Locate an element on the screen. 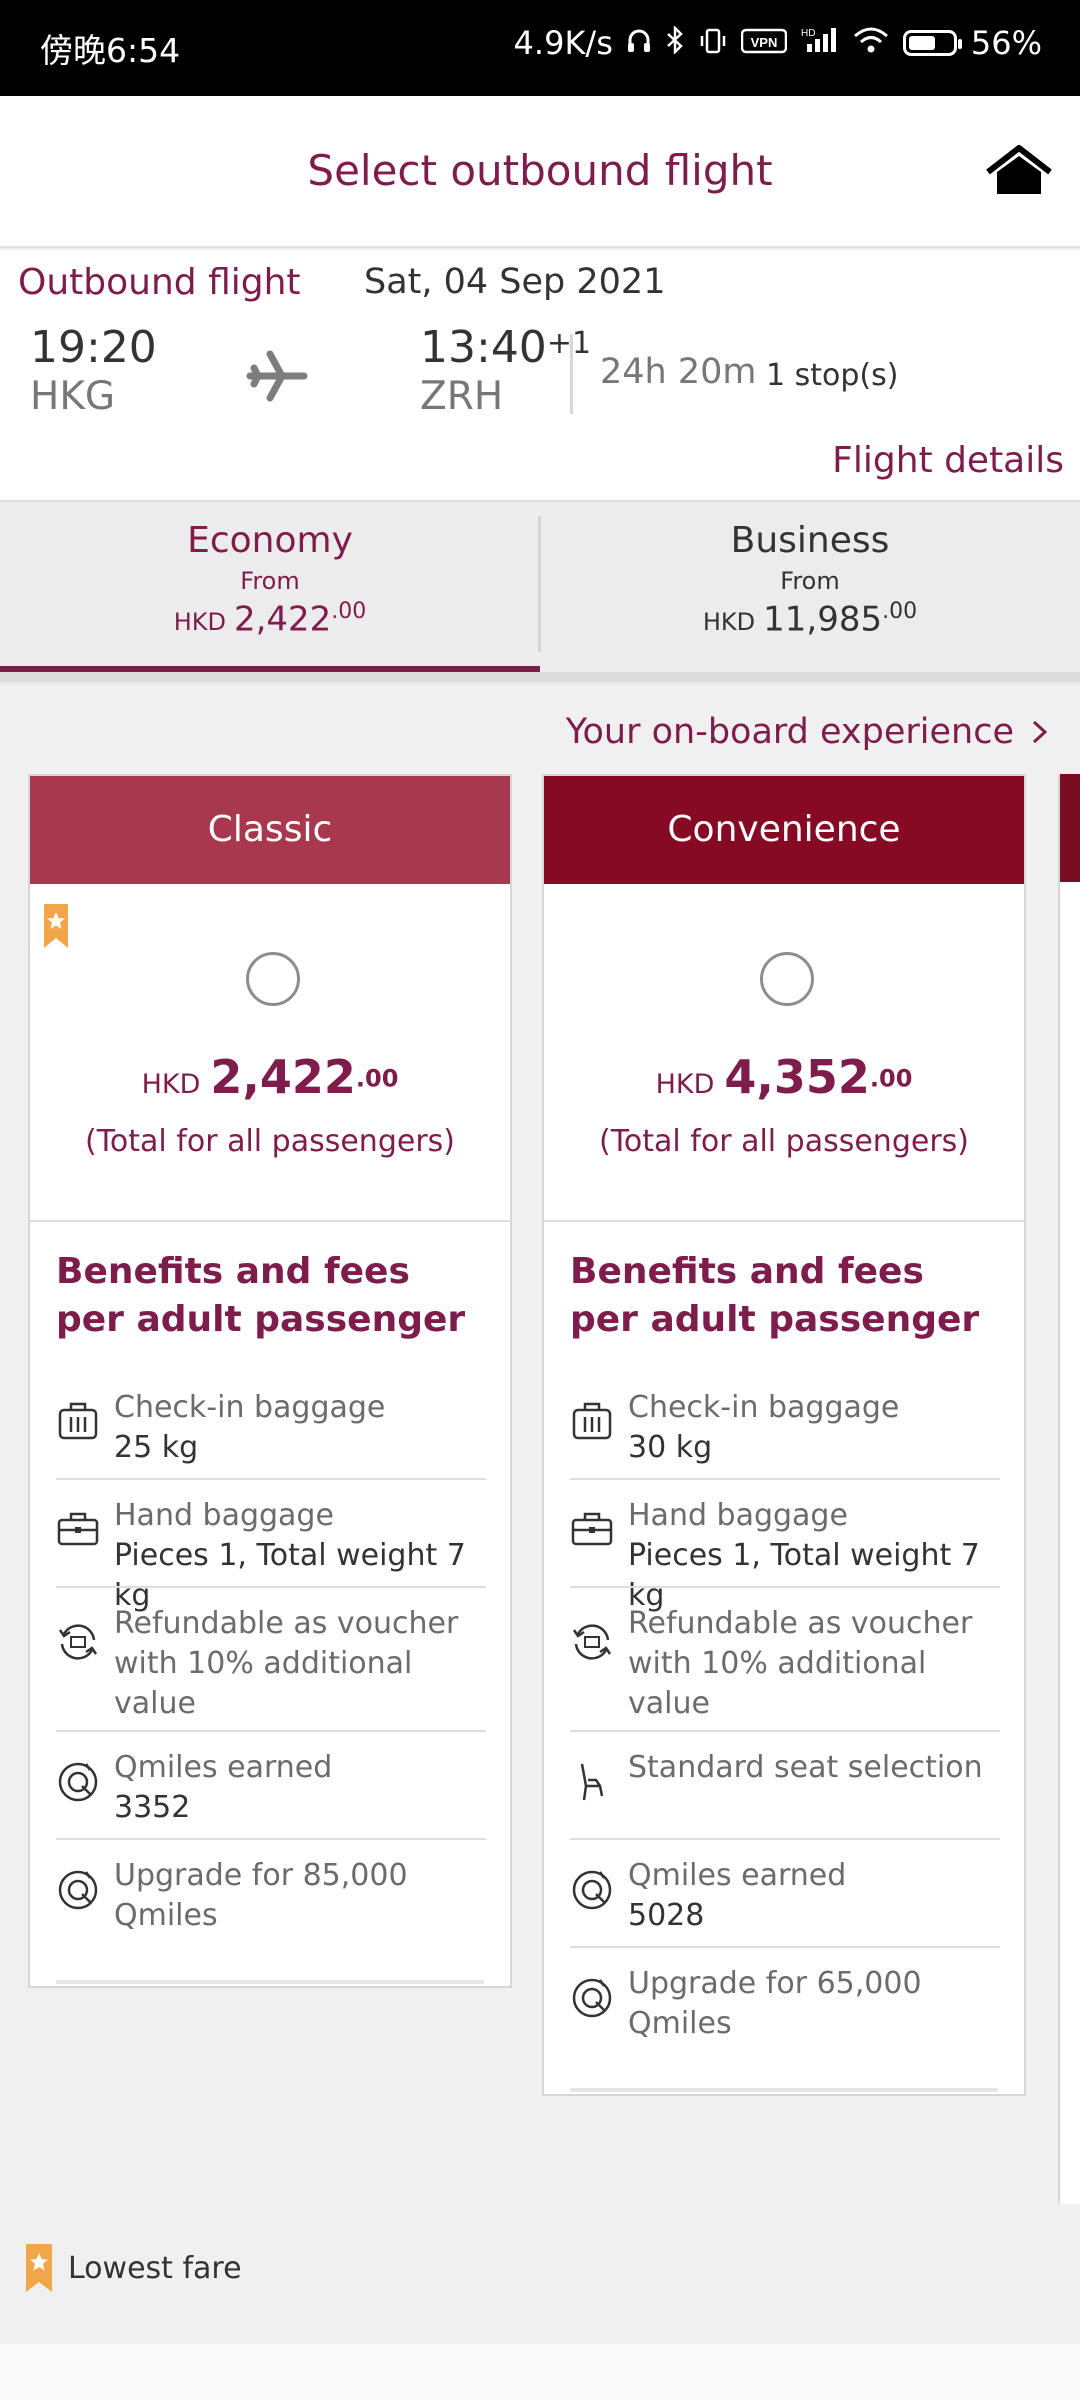 This screenshot has height=2400, width=1080. benefit-value: 30 kg is located at coordinates (670, 1447).